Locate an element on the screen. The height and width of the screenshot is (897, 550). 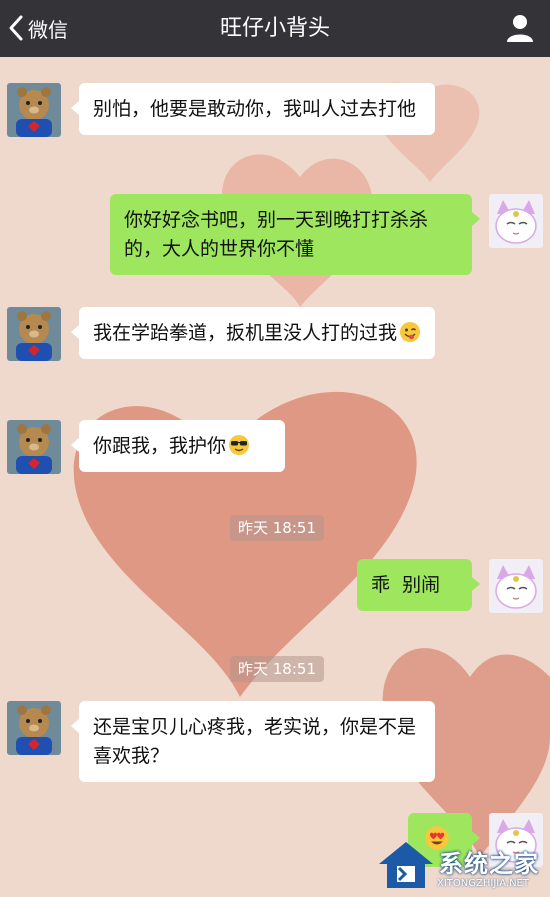
sunglasses-emoji-icon is located at coordinates (239, 445).